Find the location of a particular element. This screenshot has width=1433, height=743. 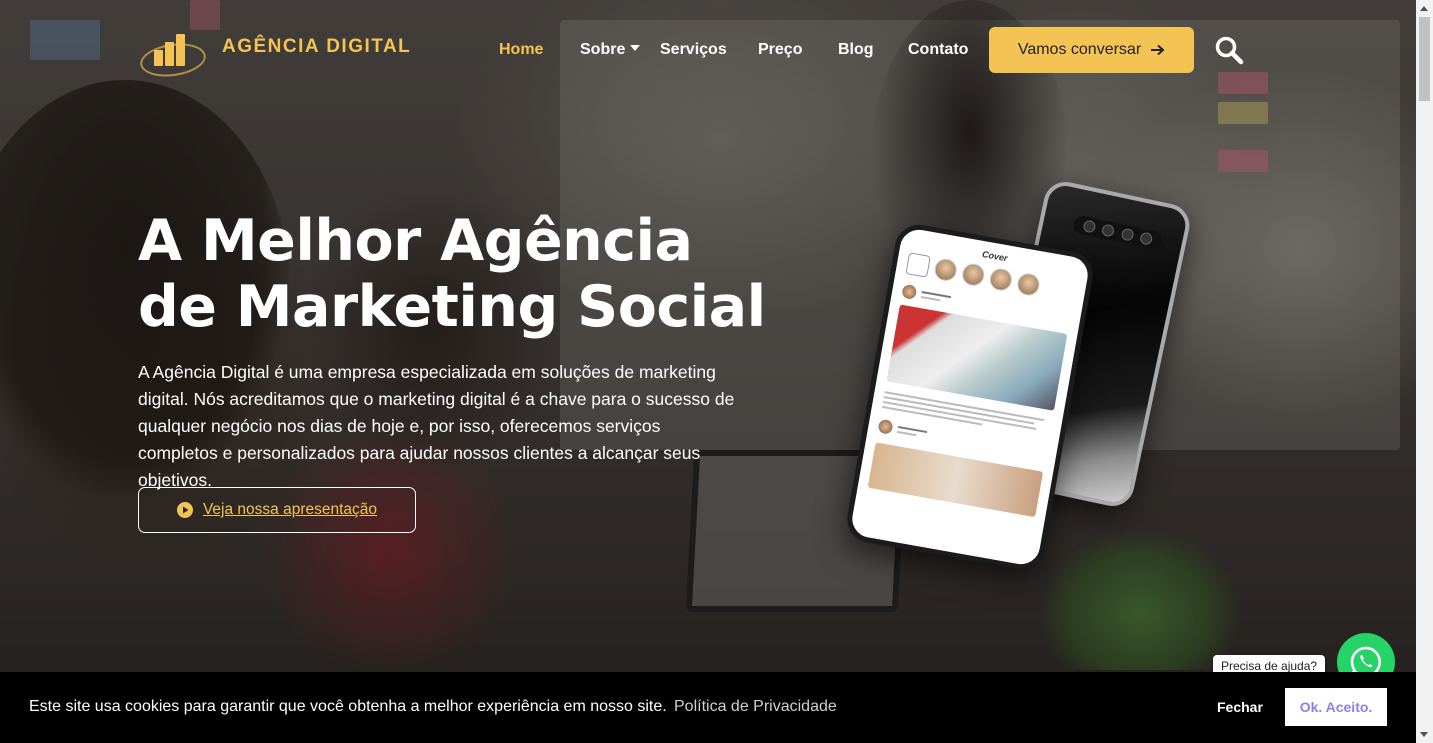

scrollbar-thumb is located at coordinates (1424, 59).